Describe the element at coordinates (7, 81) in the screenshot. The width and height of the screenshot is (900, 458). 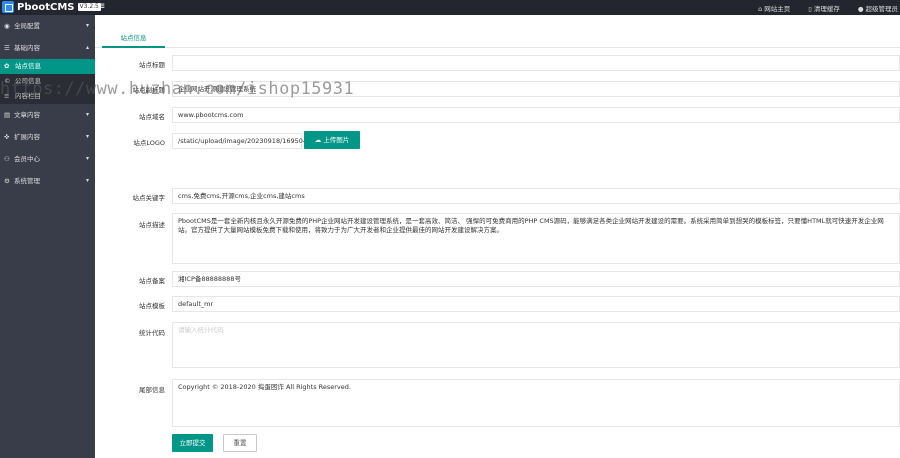
I see `copyright-icon: ©` at that location.